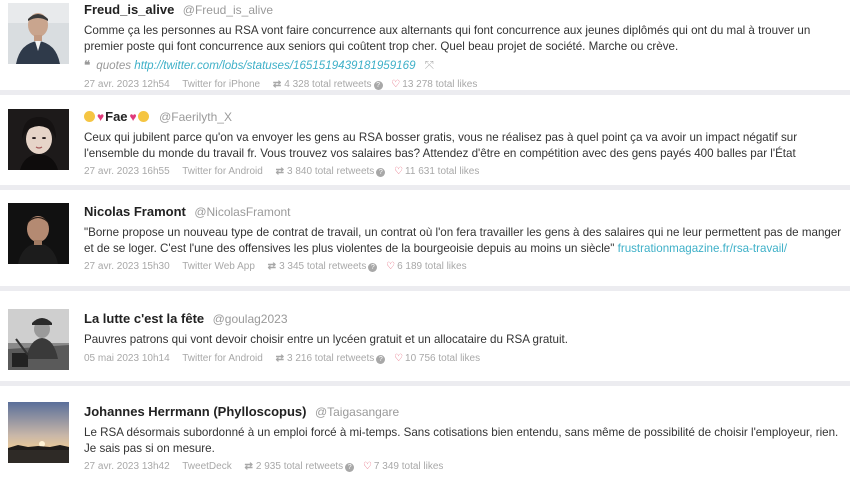 The image size is (850, 490). What do you see at coordinates (328, 84) in the screenshot?
I see `retweet-count: 4 328 total retweets` at bounding box center [328, 84].